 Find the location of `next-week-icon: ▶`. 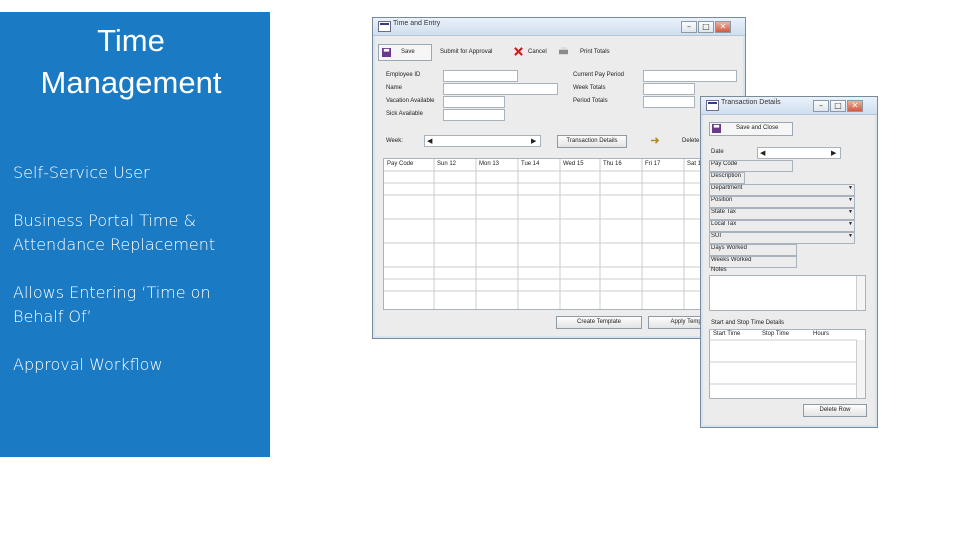

next-week-icon: ▶ is located at coordinates (533, 141).